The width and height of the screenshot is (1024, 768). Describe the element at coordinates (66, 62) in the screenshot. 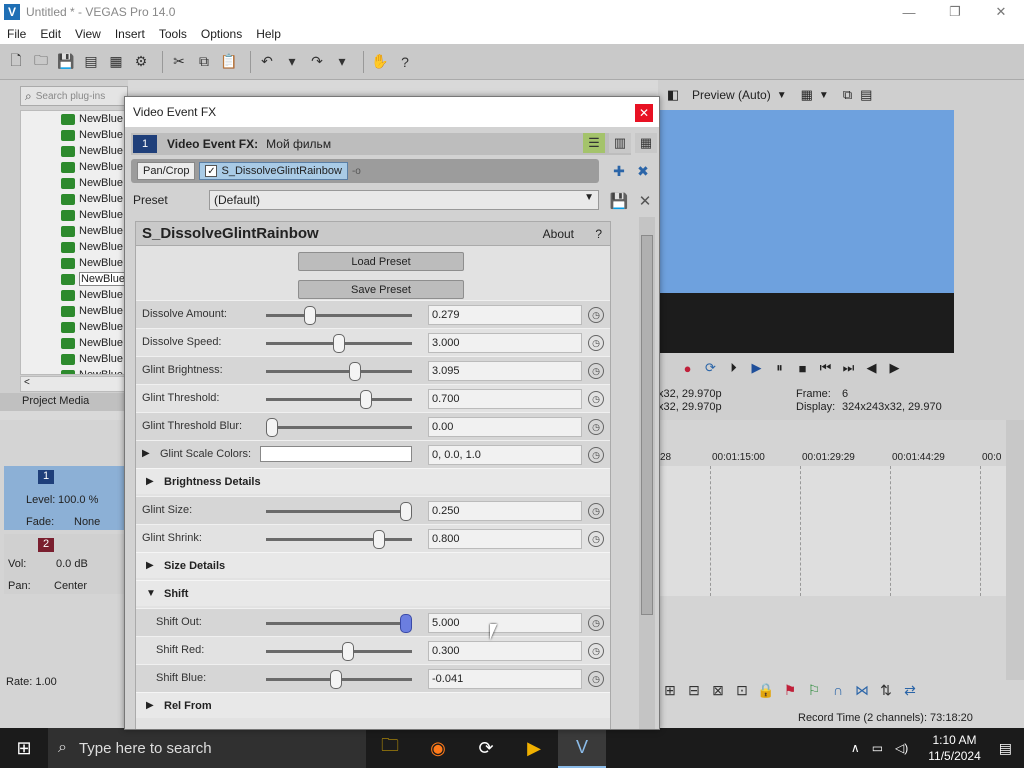

I see `save-icon: 💾` at that location.